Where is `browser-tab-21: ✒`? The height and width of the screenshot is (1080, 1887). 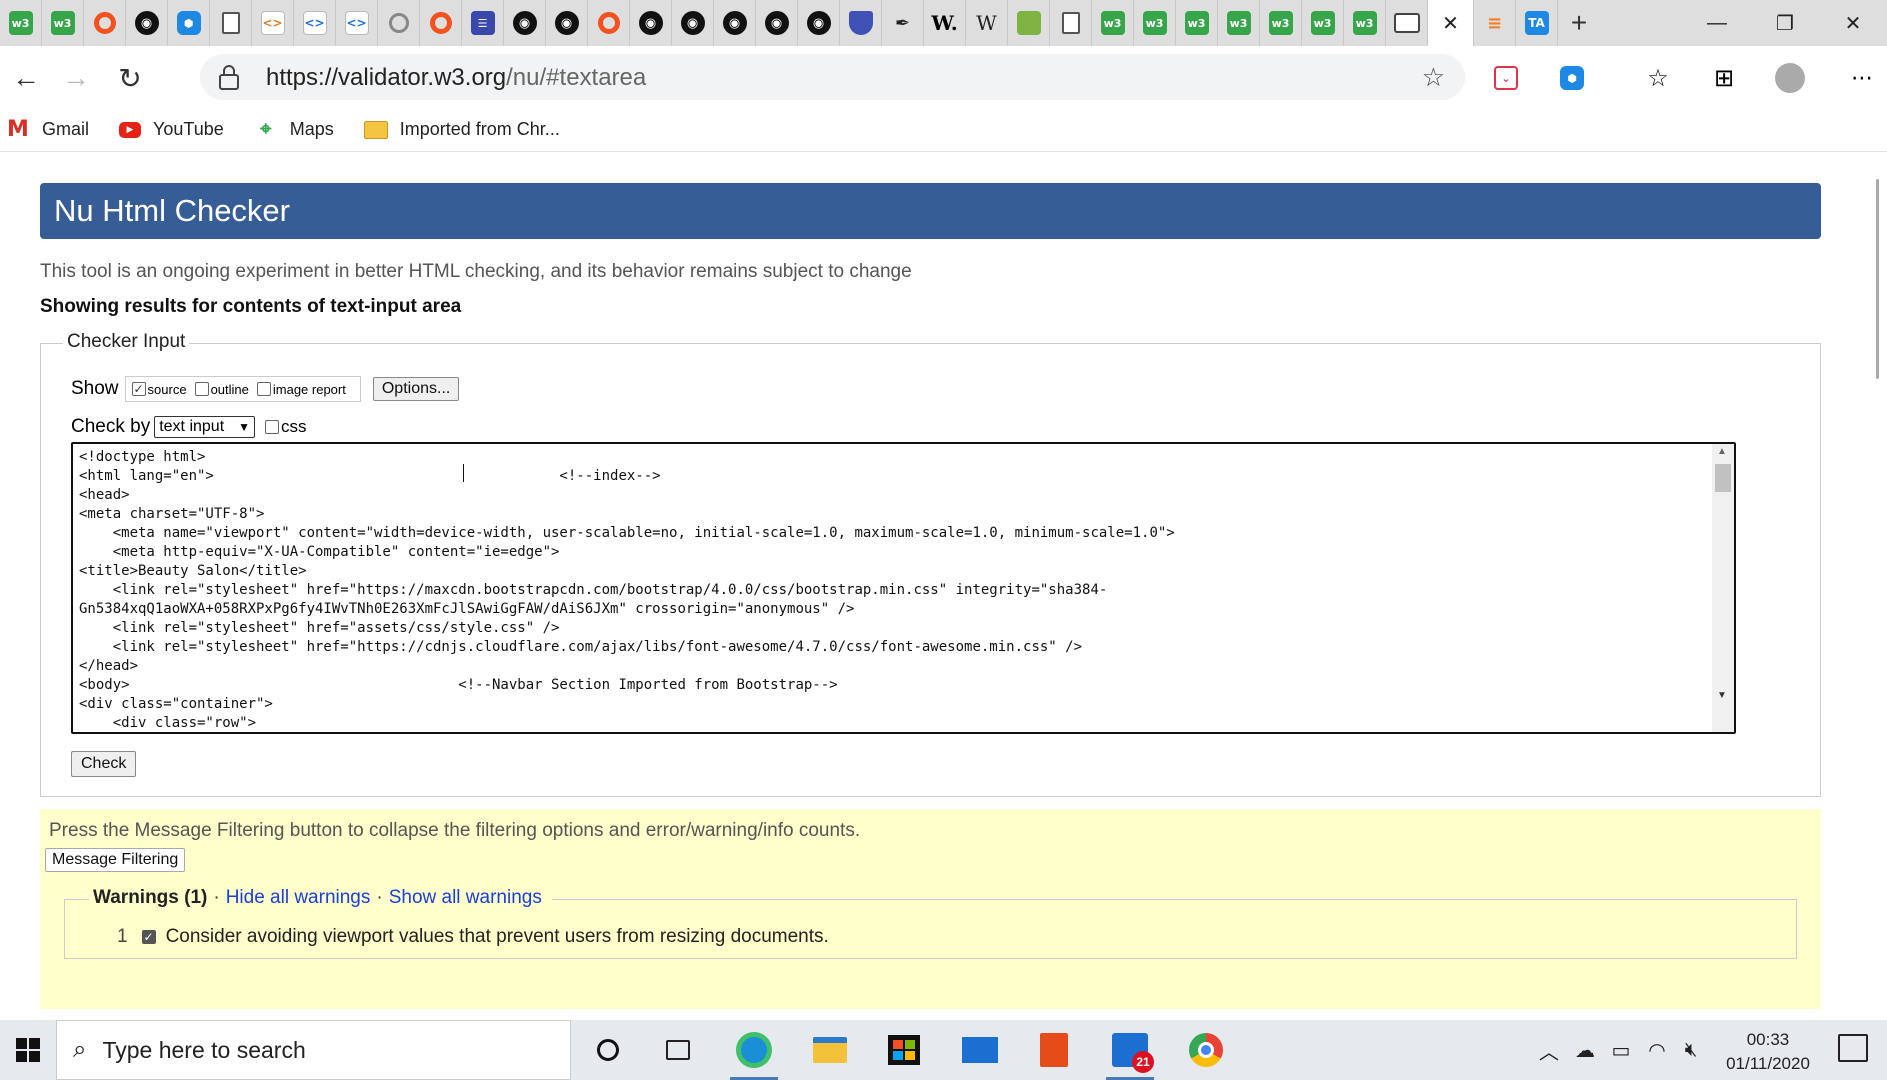
browser-tab-21: ✒ is located at coordinates (903, 23).